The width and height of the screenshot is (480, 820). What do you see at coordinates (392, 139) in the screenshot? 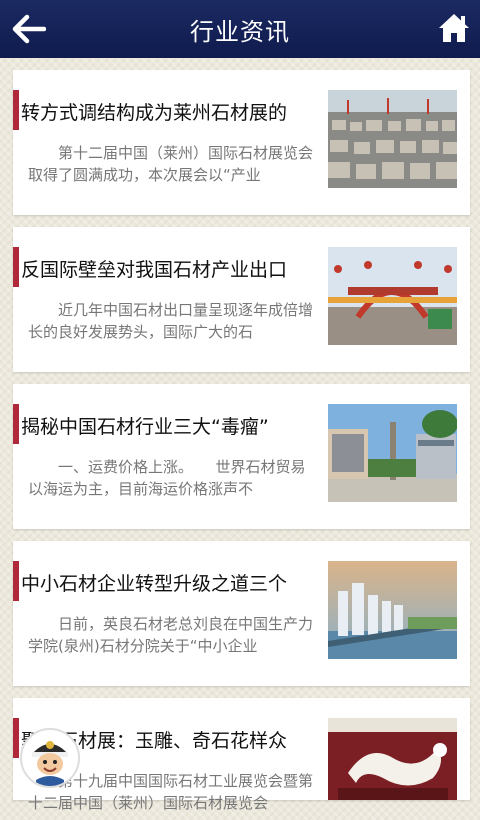
I see `stone-yard-image` at bounding box center [392, 139].